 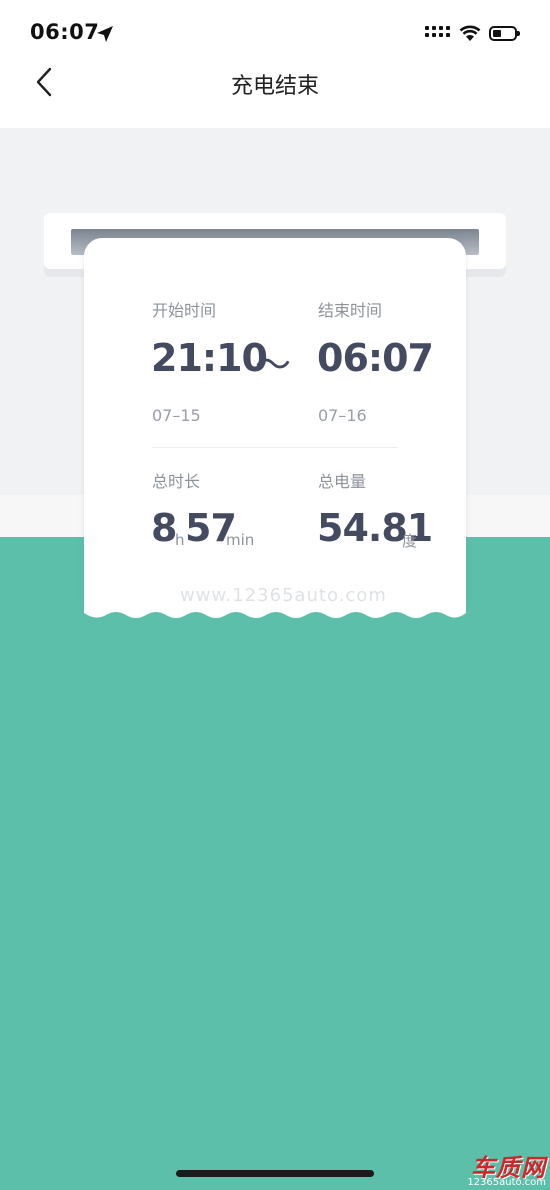 What do you see at coordinates (375, 358) in the screenshot?
I see `end-time-value: 06:07` at bounding box center [375, 358].